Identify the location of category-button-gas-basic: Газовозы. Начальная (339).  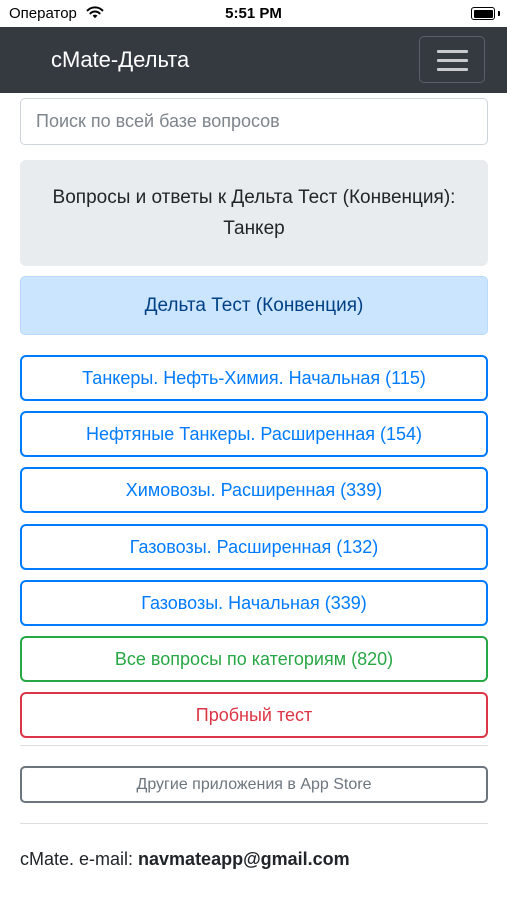
(254, 603).